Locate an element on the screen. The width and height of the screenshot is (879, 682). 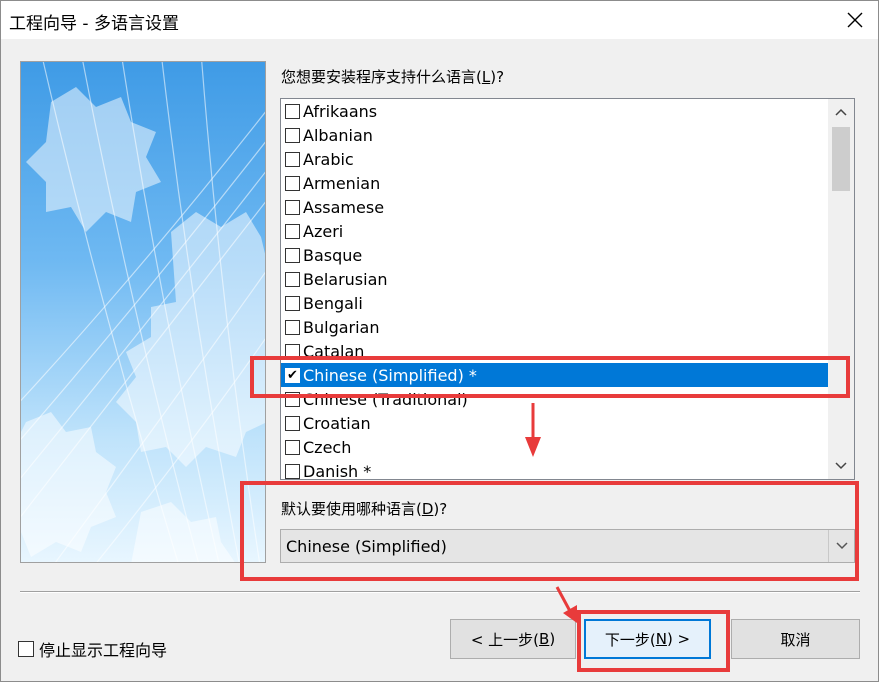
language-label: Albanian is located at coordinates (338, 135).